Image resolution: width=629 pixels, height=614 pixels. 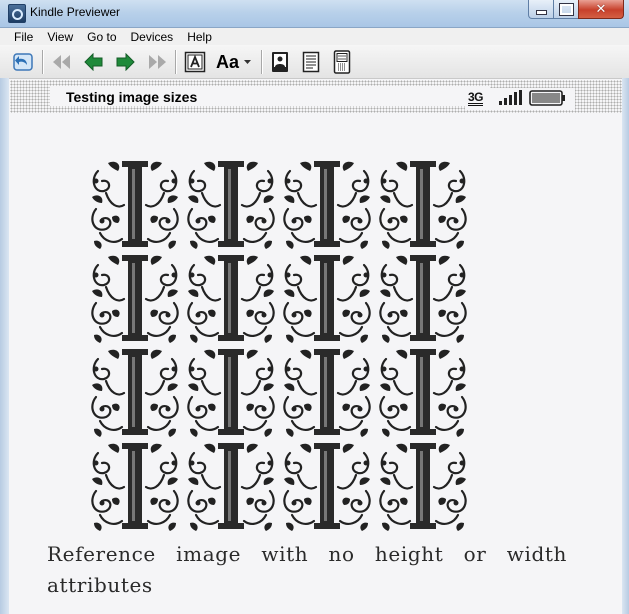 I want to click on orientation-button, so click(x=280, y=62).